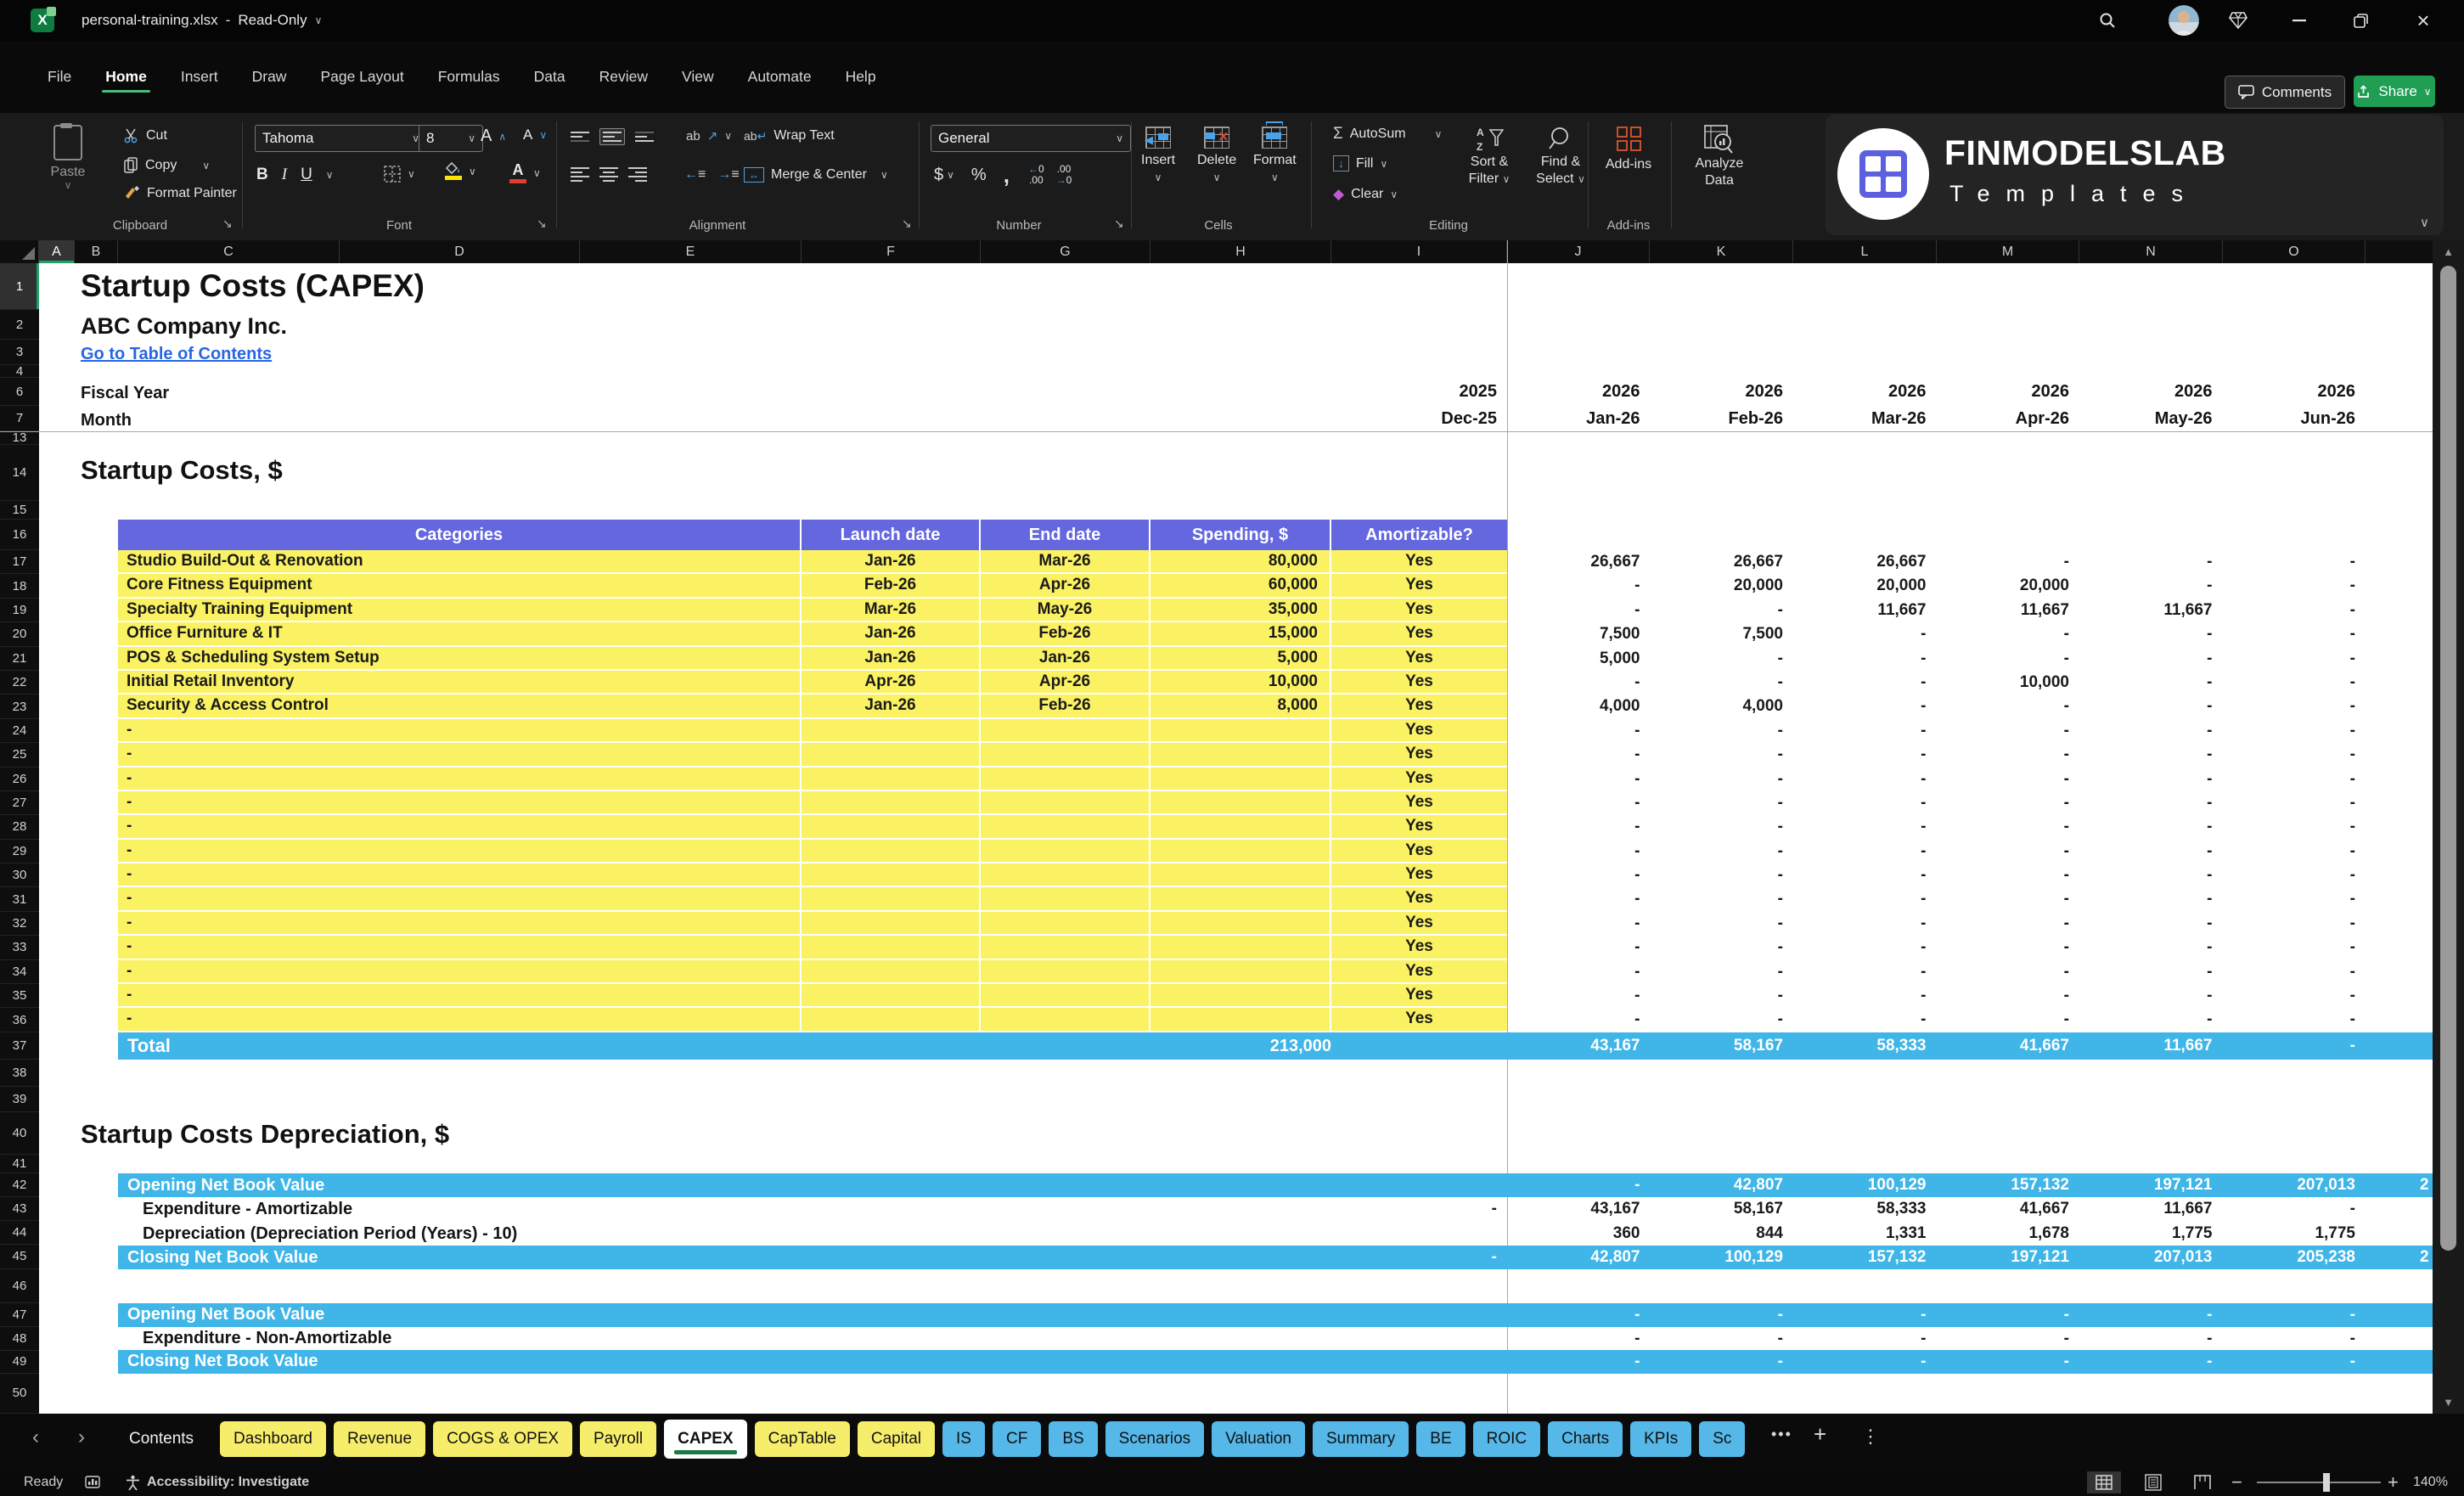 This screenshot has height=1496, width=2464. I want to click on add-ins-button: Add-ins, so click(1628, 150).